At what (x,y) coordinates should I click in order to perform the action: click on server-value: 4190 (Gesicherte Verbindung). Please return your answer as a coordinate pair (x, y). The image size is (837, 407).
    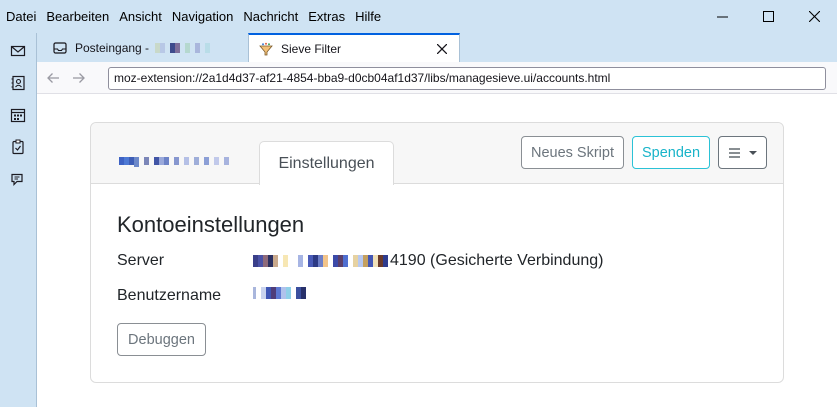
    Looking at the image, I should click on (428, 261).